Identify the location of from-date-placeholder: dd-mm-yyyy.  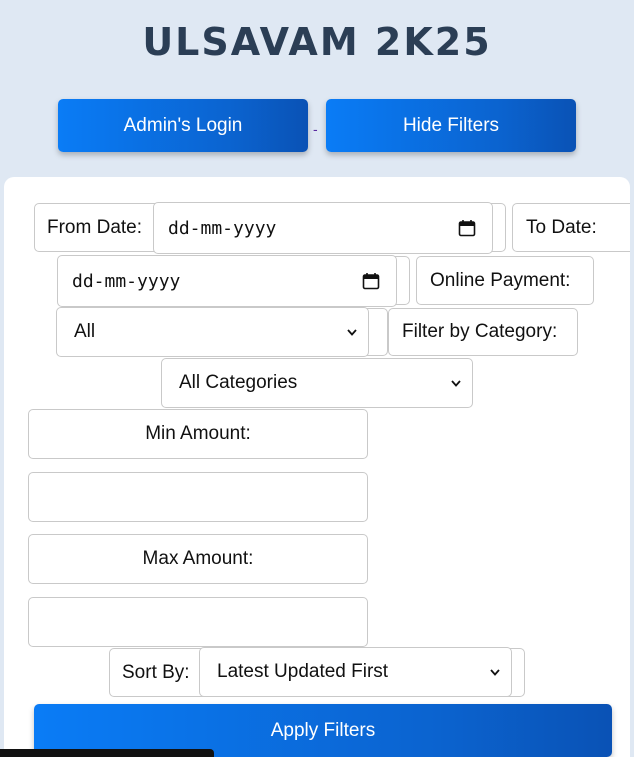
(222, 228).